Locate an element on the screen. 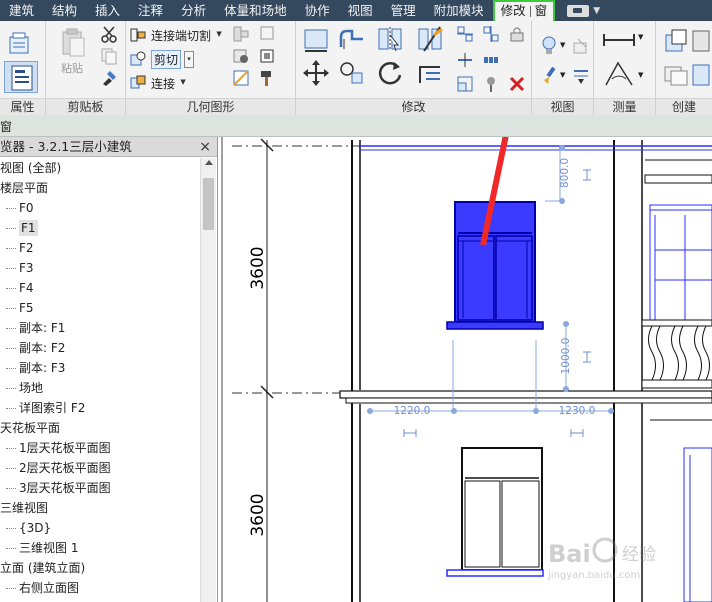  tree-group: 立面 (建筑立面) is located at coordinates (100, 568).